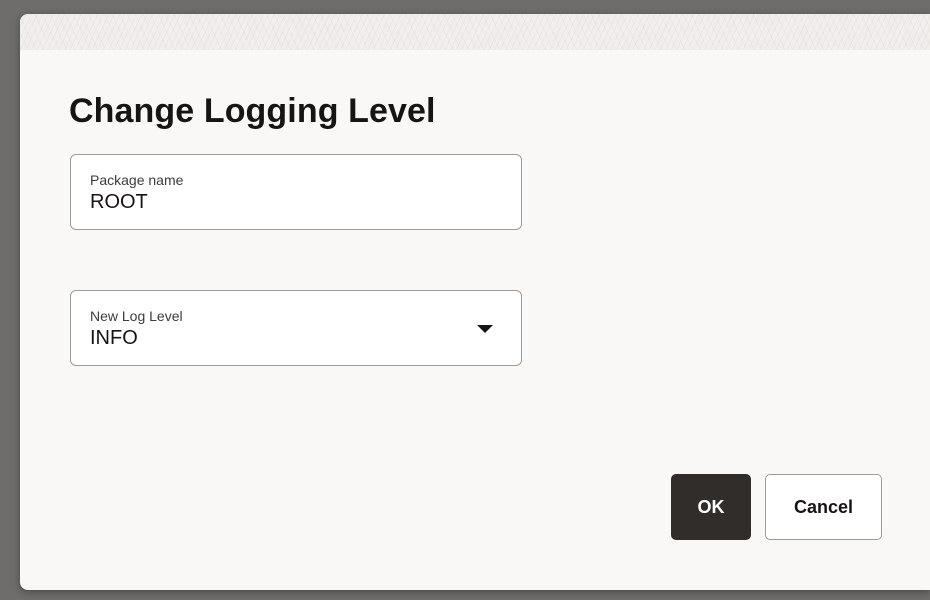 The width and height of the screenshot is (930, 600). What do you see at coordinates (711, 507) in the screenshot?
I see `ok-button: OK` at bounding box center [711, 507].